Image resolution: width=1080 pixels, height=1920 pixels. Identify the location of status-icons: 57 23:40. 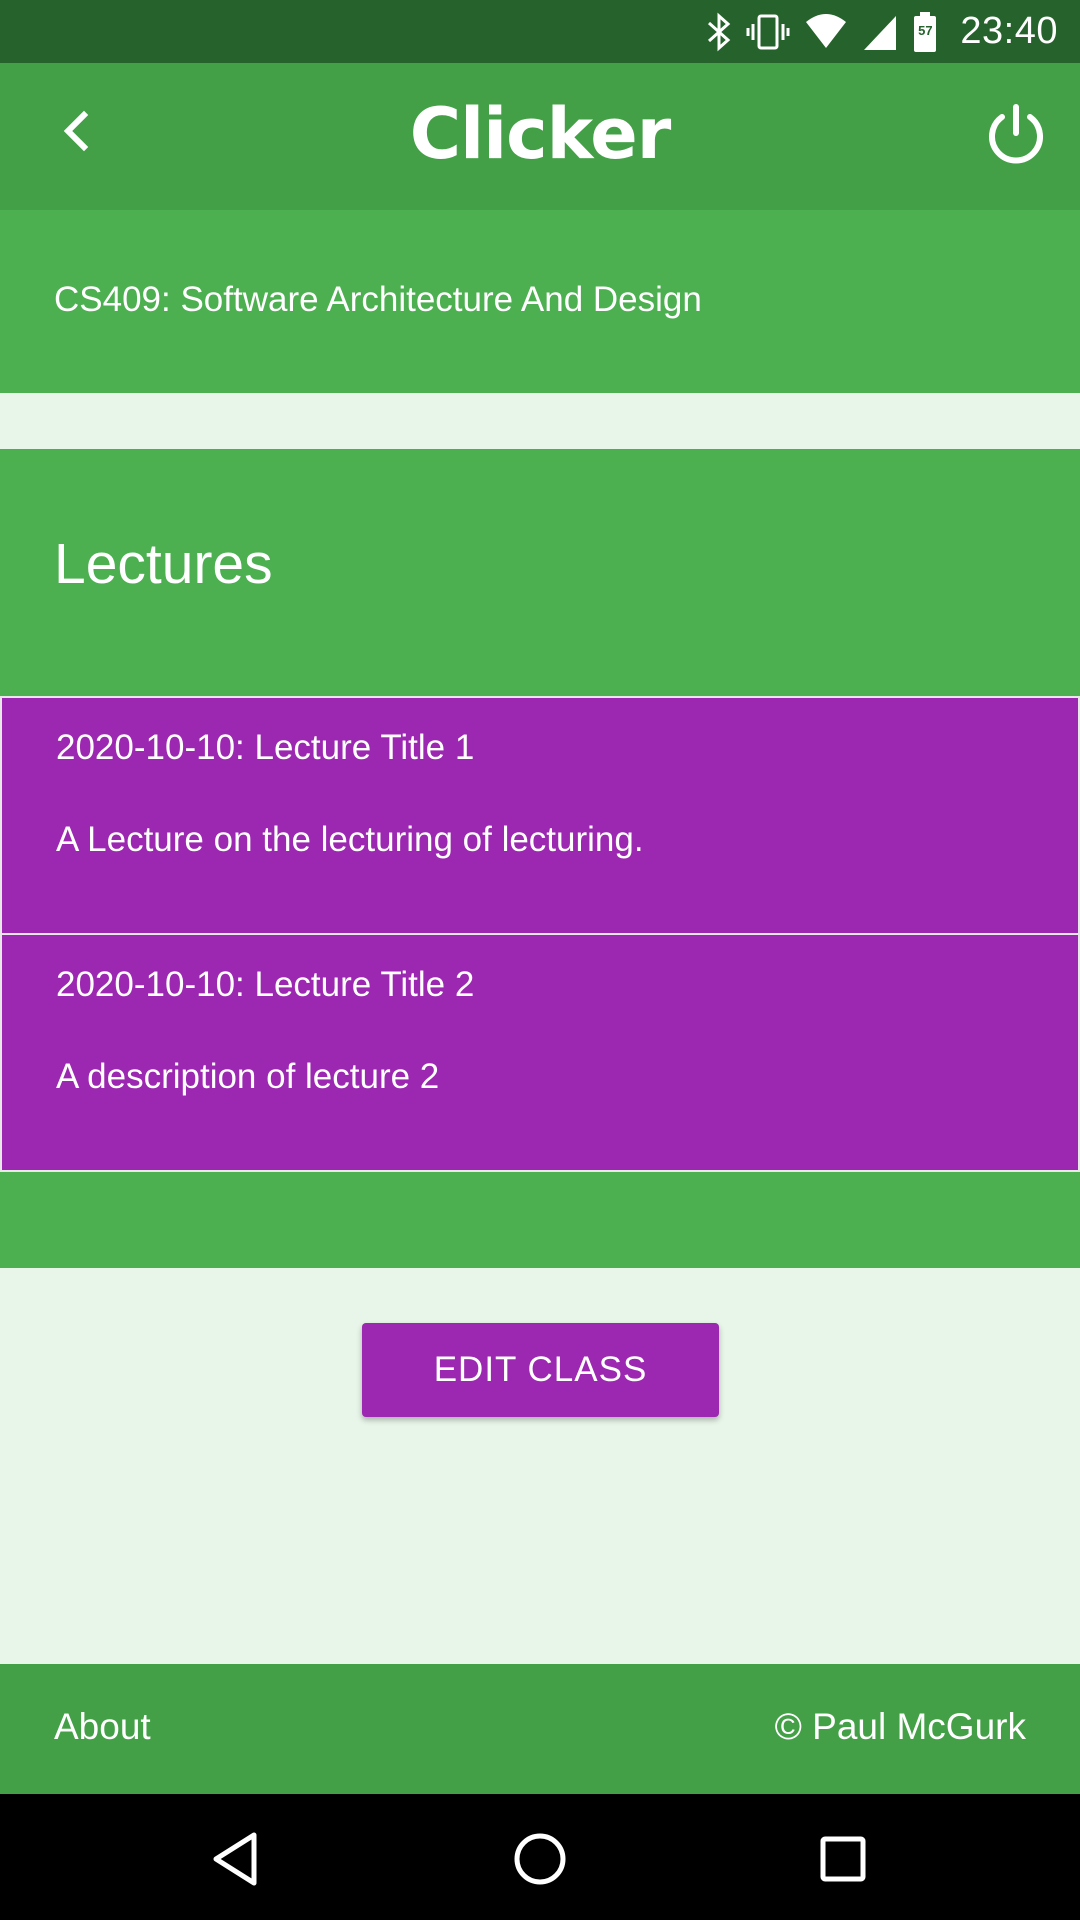
(882, 31).